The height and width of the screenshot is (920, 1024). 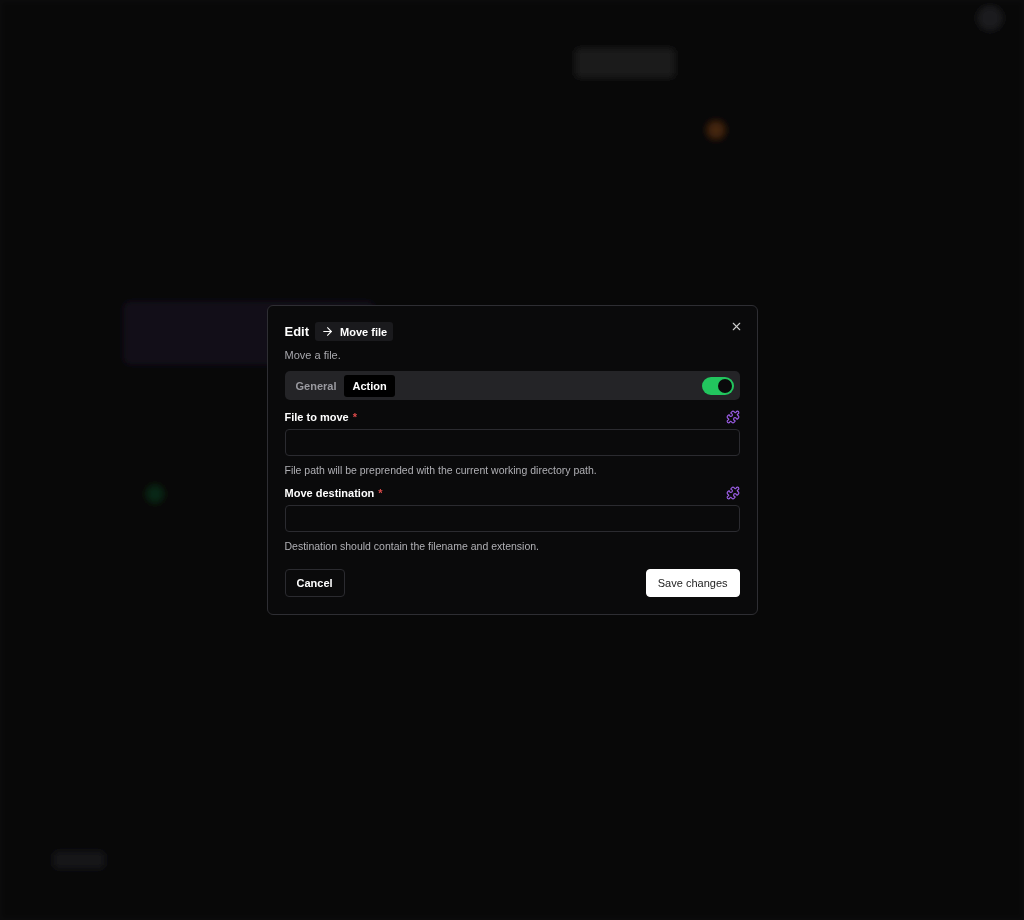 What do you see at coordinates (328, 331) in the screenshot?
I see `arrow-right-icon` at bounding box center [328, 331].